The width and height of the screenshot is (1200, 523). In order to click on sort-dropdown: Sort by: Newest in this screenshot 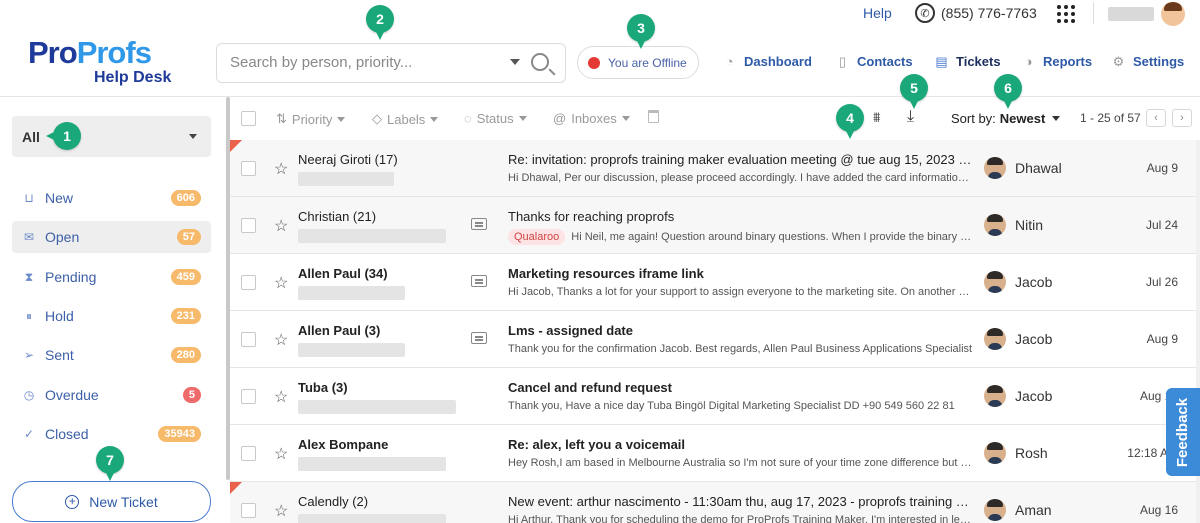, I will do `click(1006, 118)`.